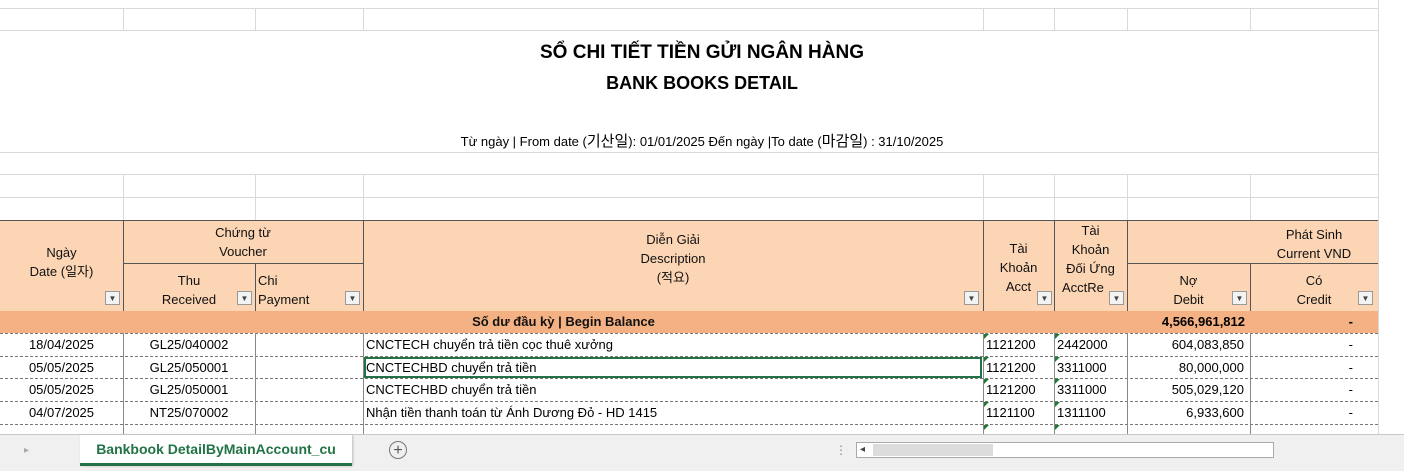  Describe the element at coordinates (352, 298) in the screenshot. I see `filter-dropdown-payment: ▼` at that location.